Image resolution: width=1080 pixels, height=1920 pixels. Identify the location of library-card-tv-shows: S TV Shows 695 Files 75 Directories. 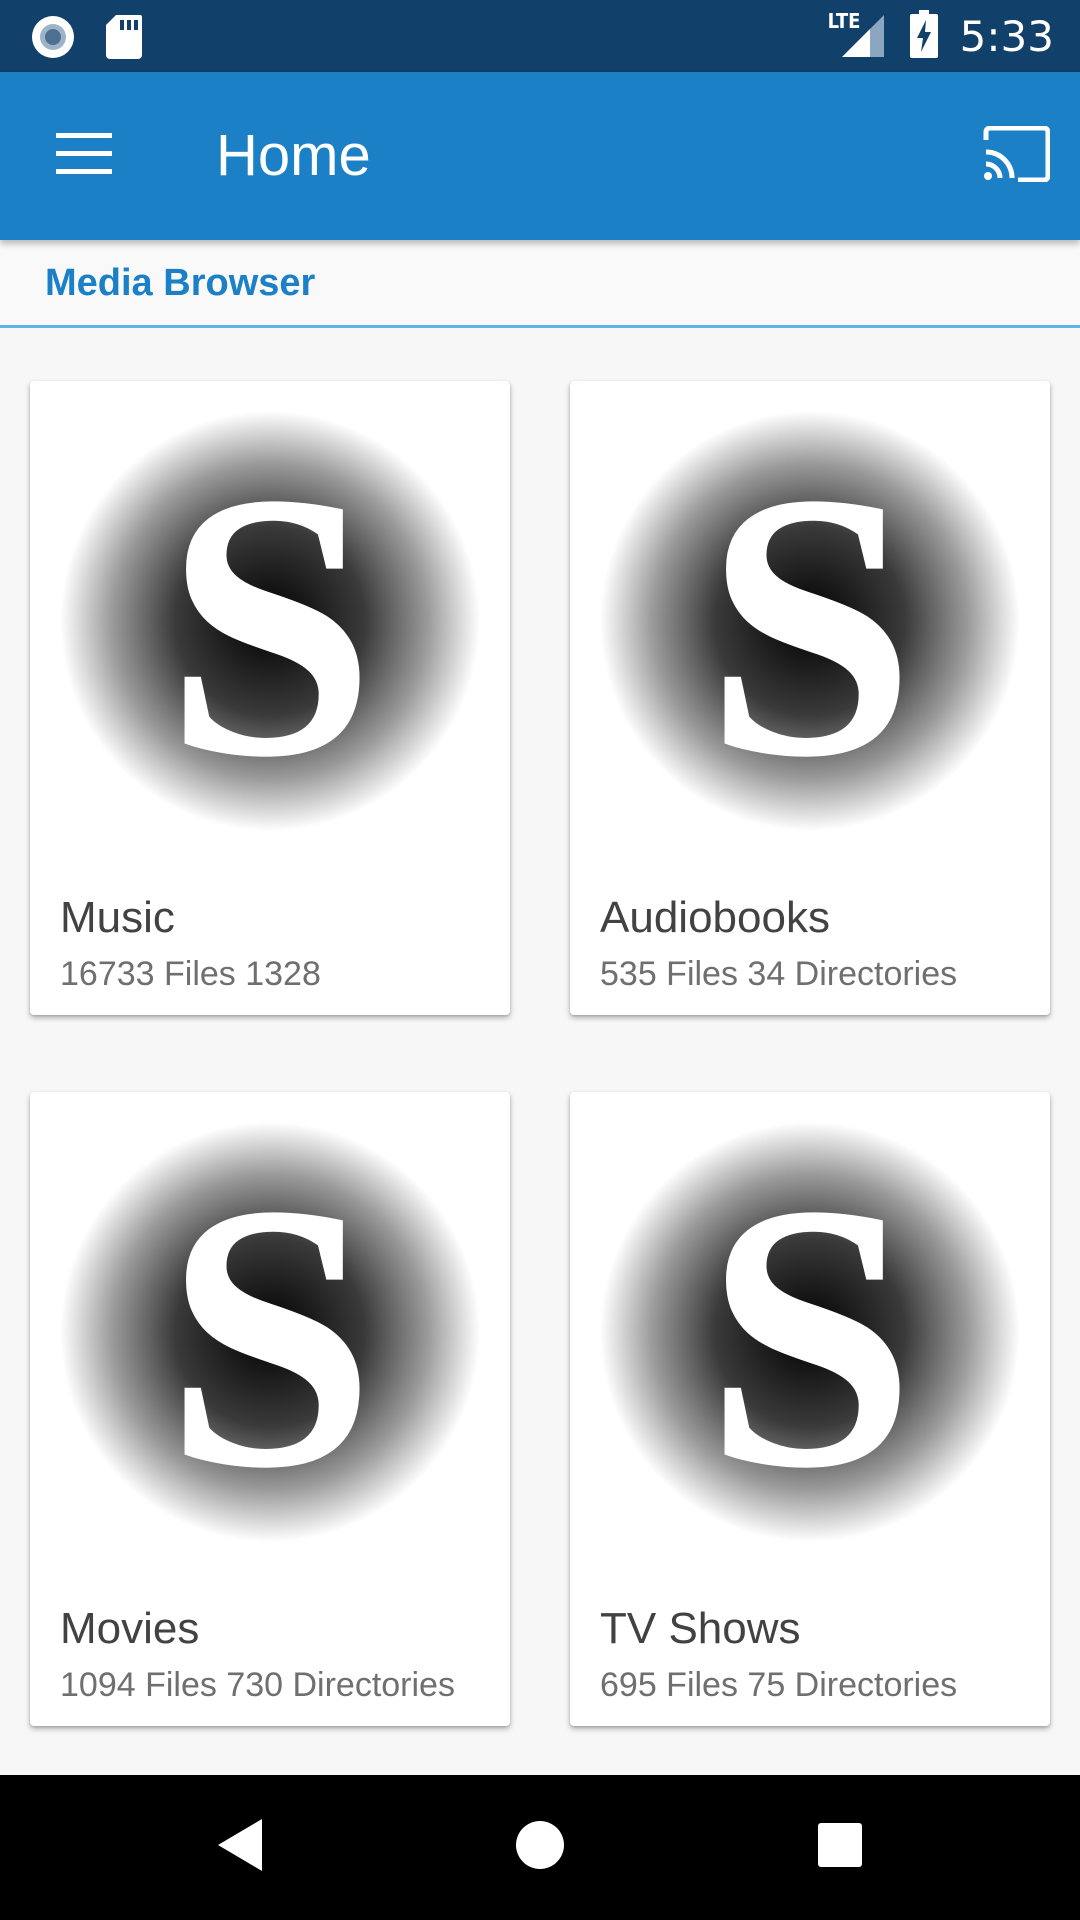
(810, 1409).